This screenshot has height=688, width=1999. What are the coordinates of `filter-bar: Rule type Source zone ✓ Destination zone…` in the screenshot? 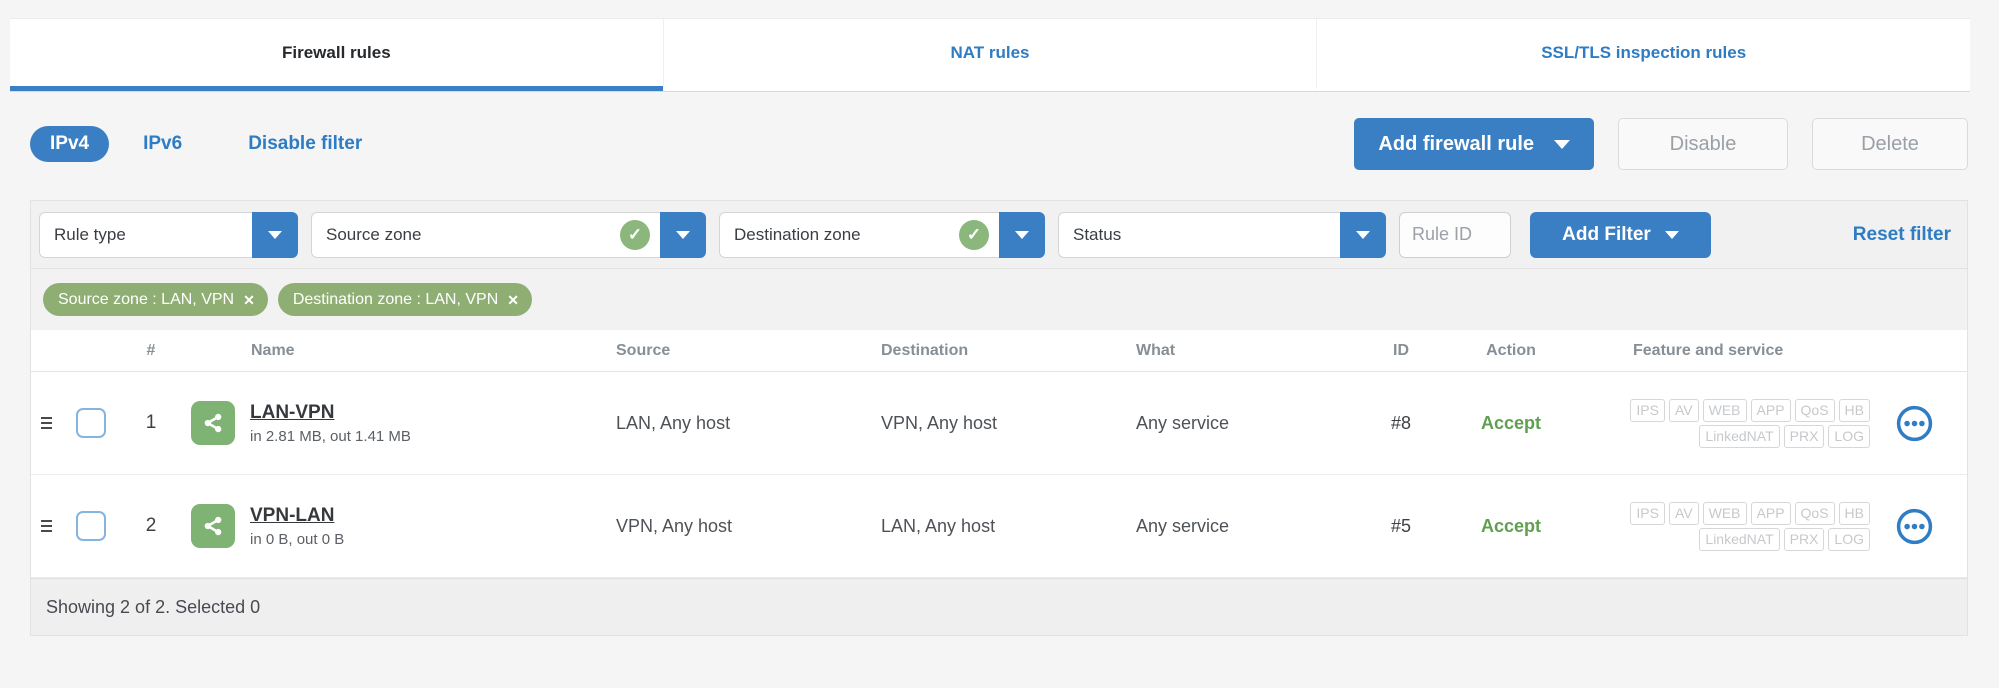 It's located at (999, 235).